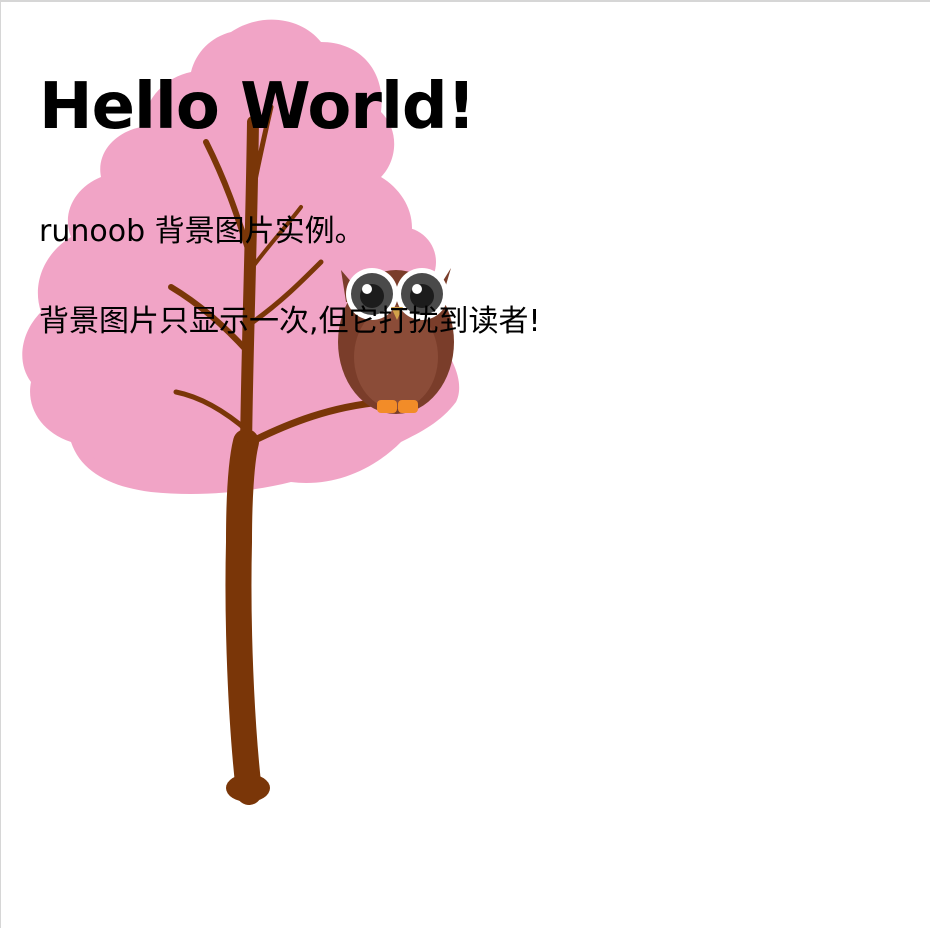 Image resolution: width=930 pixels, height=928 pixels. What do you see at coordinates (290, 321) in the screenshot?
I see `note-paragraph: 背景图片只显示一次,但它打扰到读者!` at bounding box center [290, 321].